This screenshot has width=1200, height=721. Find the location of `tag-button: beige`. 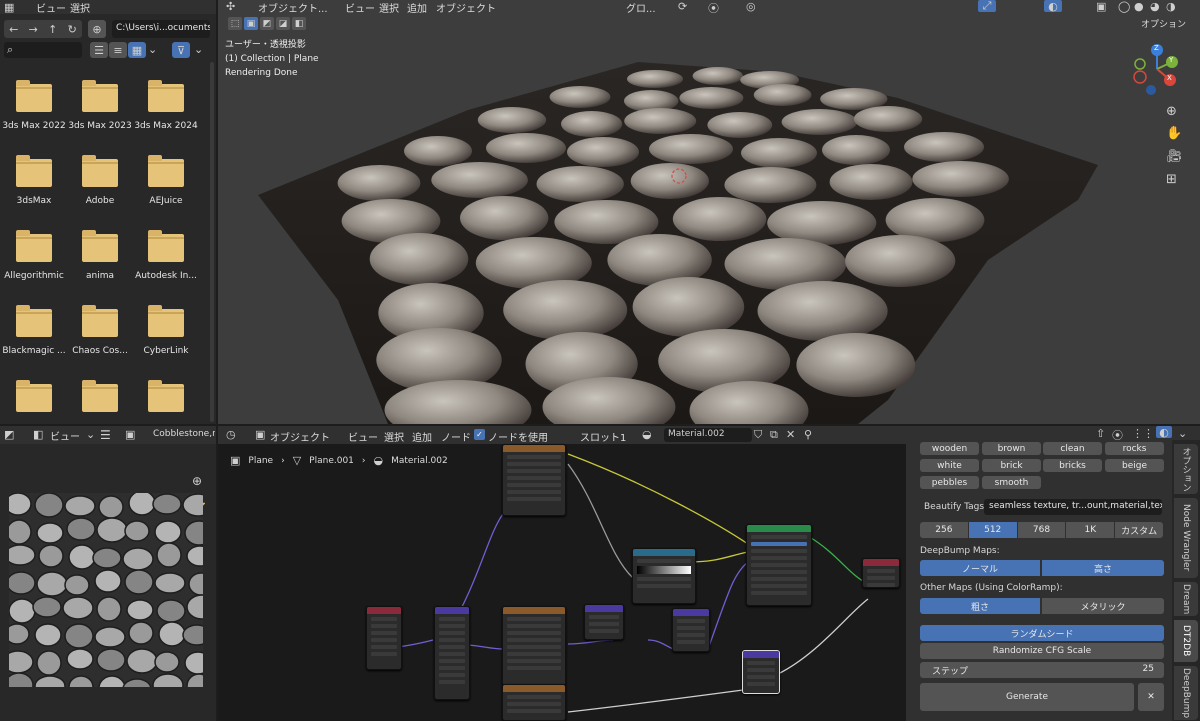

tag-button: beige is located at coordinates (1134, 465).